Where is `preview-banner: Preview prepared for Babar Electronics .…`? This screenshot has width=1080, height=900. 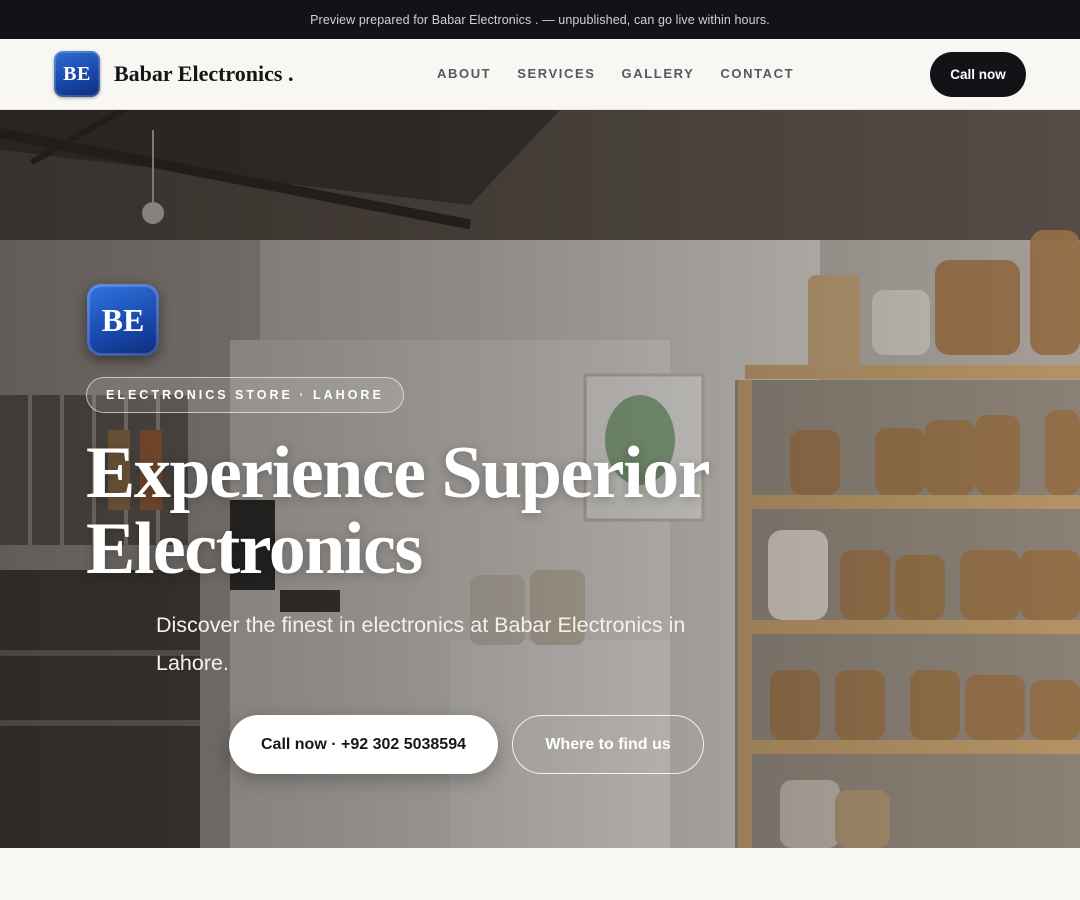
preview-banner: Preview prepared for Babar Electronics .… is located at coordinates (540, 19).